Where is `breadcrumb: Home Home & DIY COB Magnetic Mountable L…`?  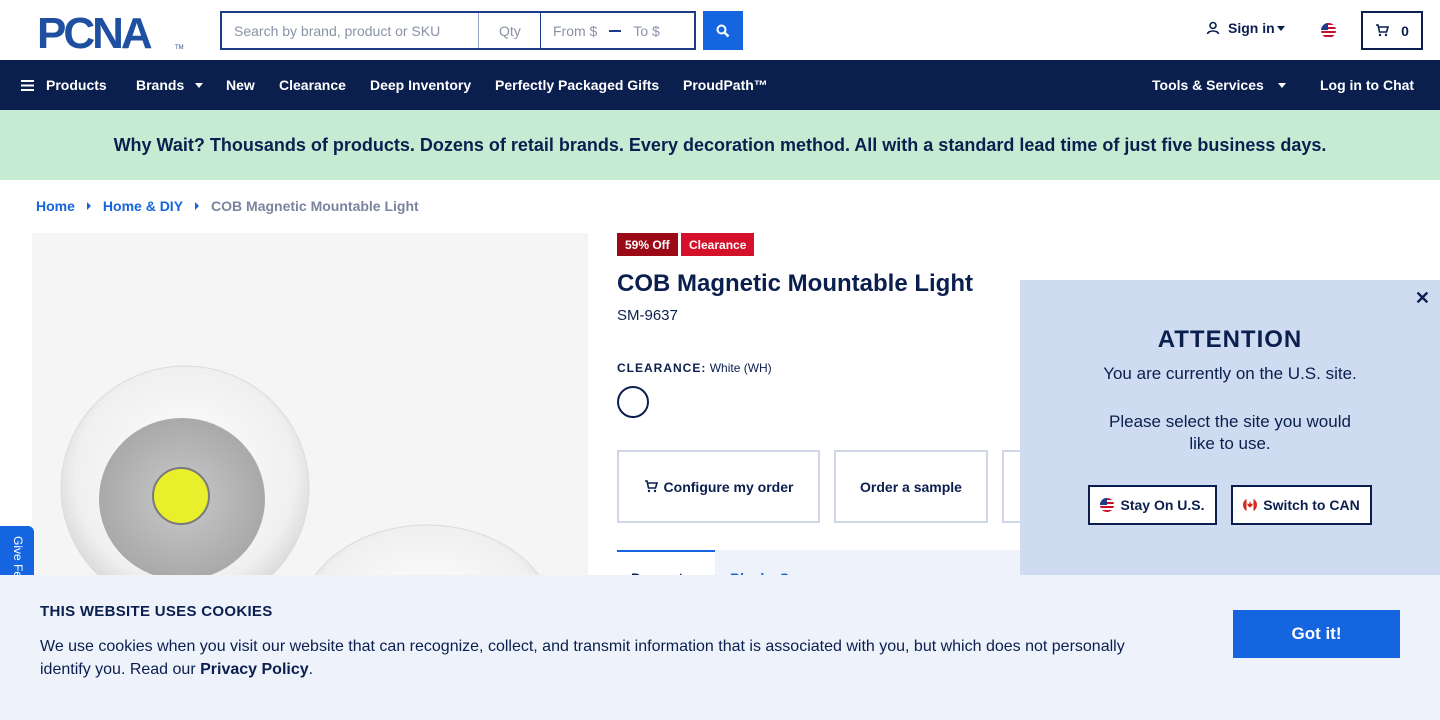 breadcrumb: Home Home & DIY COB Magnetic Mountable L… is located at coordinates (227, 206).